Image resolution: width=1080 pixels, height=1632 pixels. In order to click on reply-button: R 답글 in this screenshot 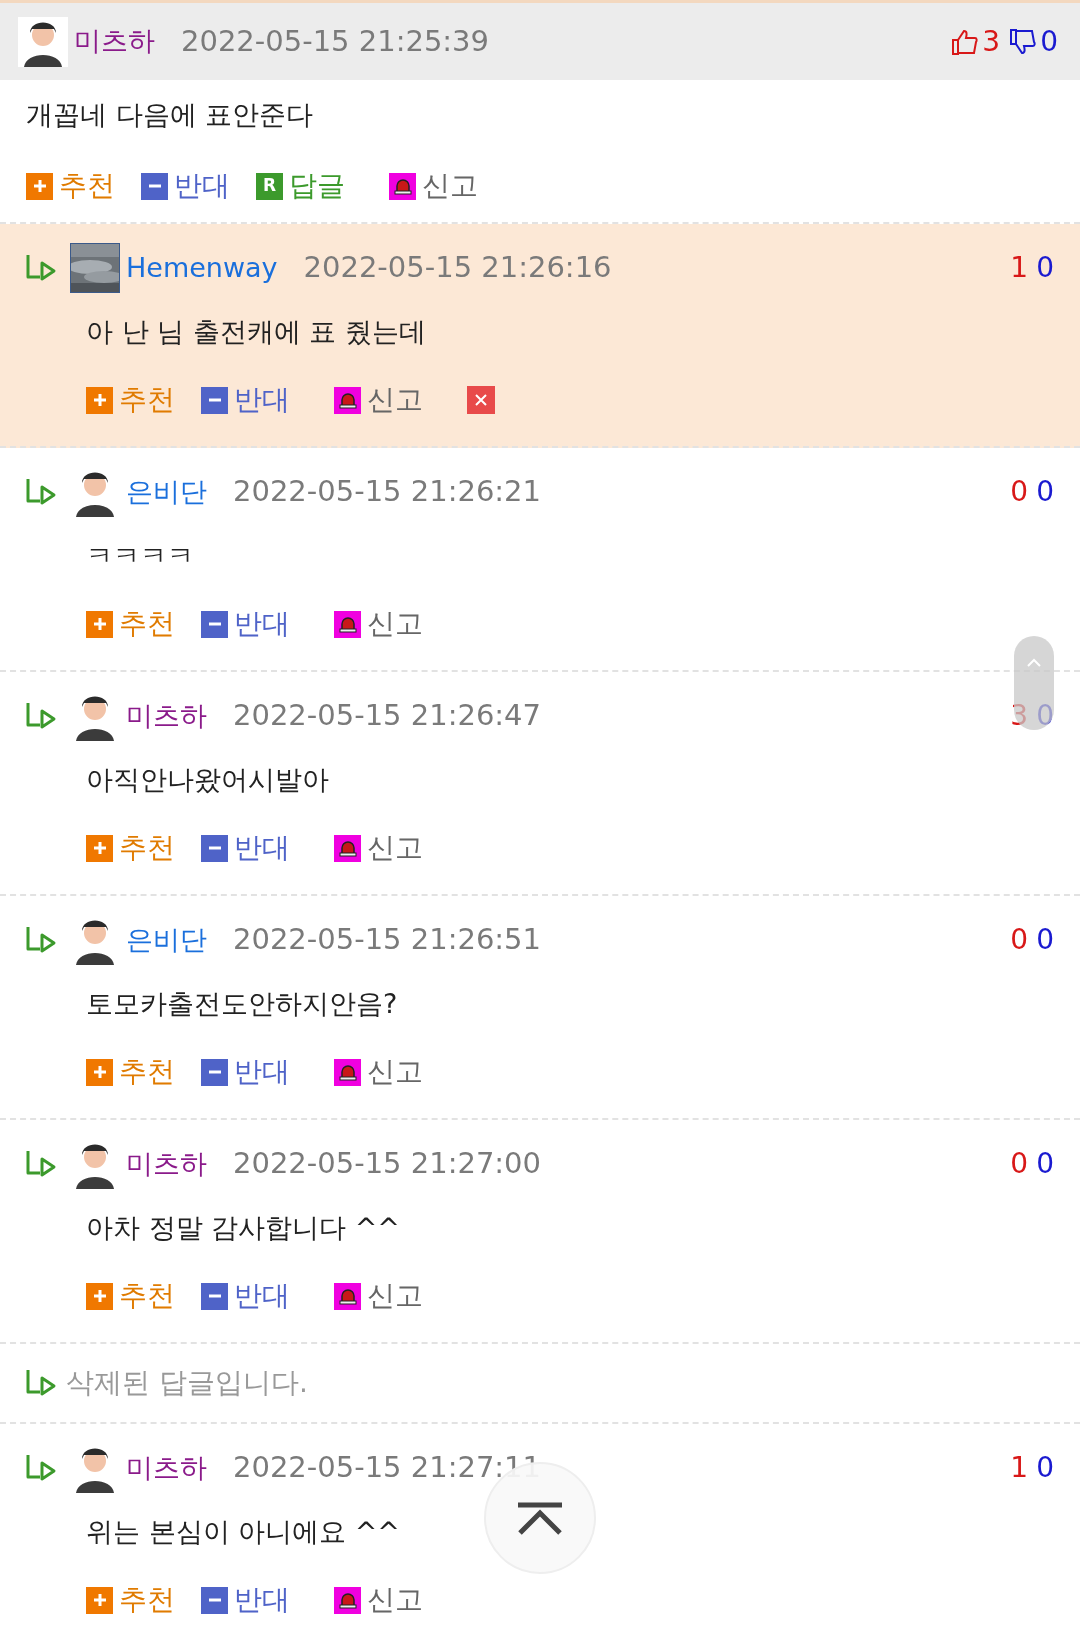, I will do `click(300, 186)`.